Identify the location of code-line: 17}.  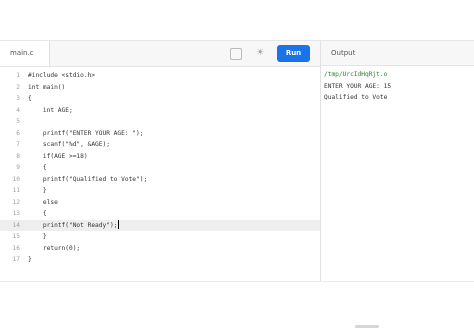
(160, 260).